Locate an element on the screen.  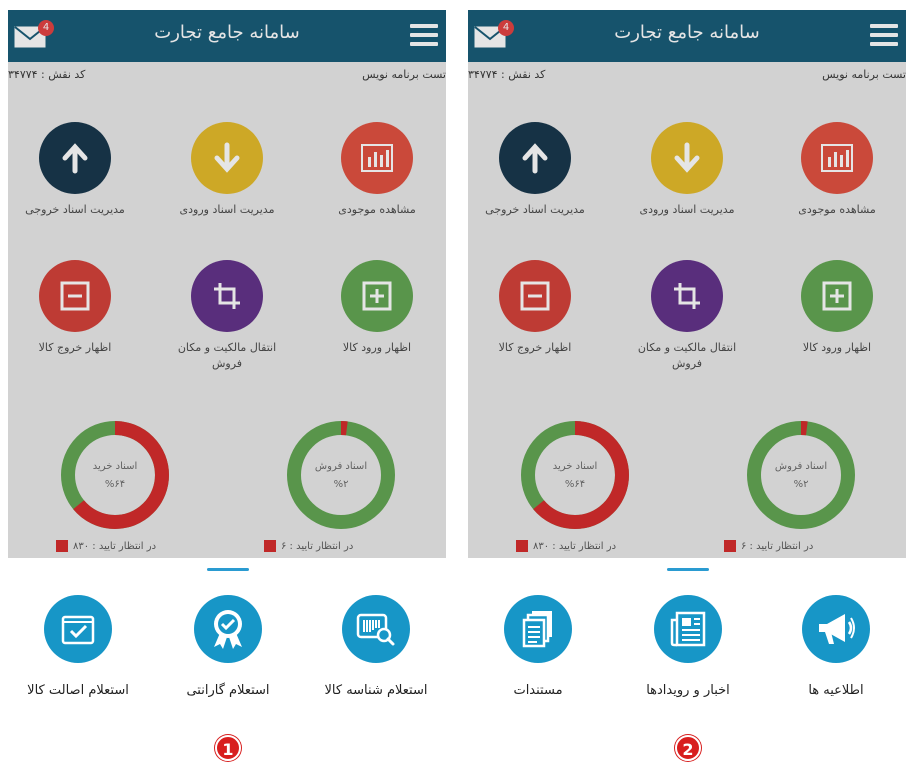
action-item-center: استعلام گارانتی is located at coordinates (228, 646).